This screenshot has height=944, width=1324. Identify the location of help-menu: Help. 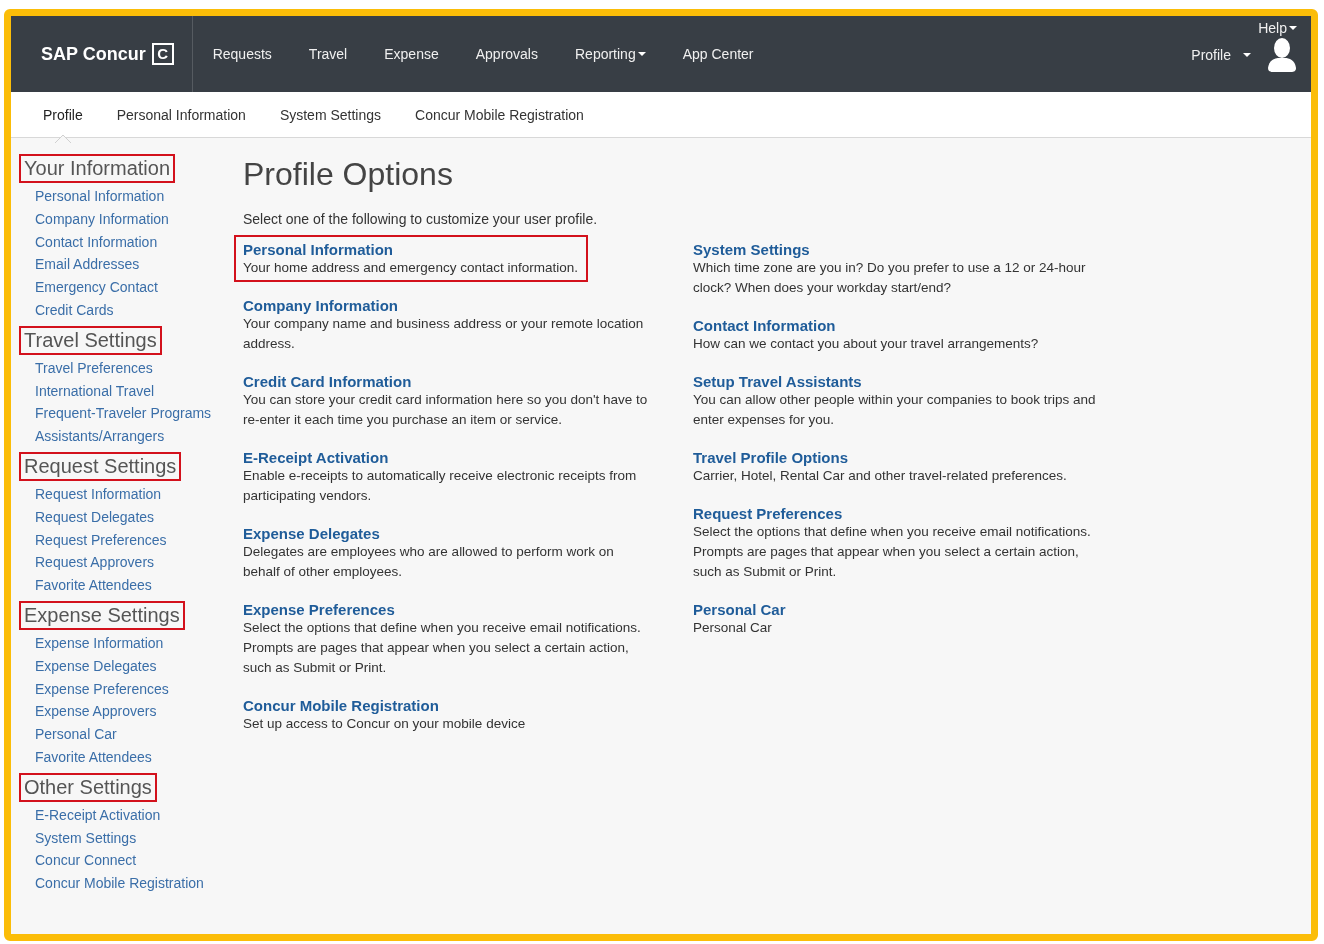
(1277, 28).